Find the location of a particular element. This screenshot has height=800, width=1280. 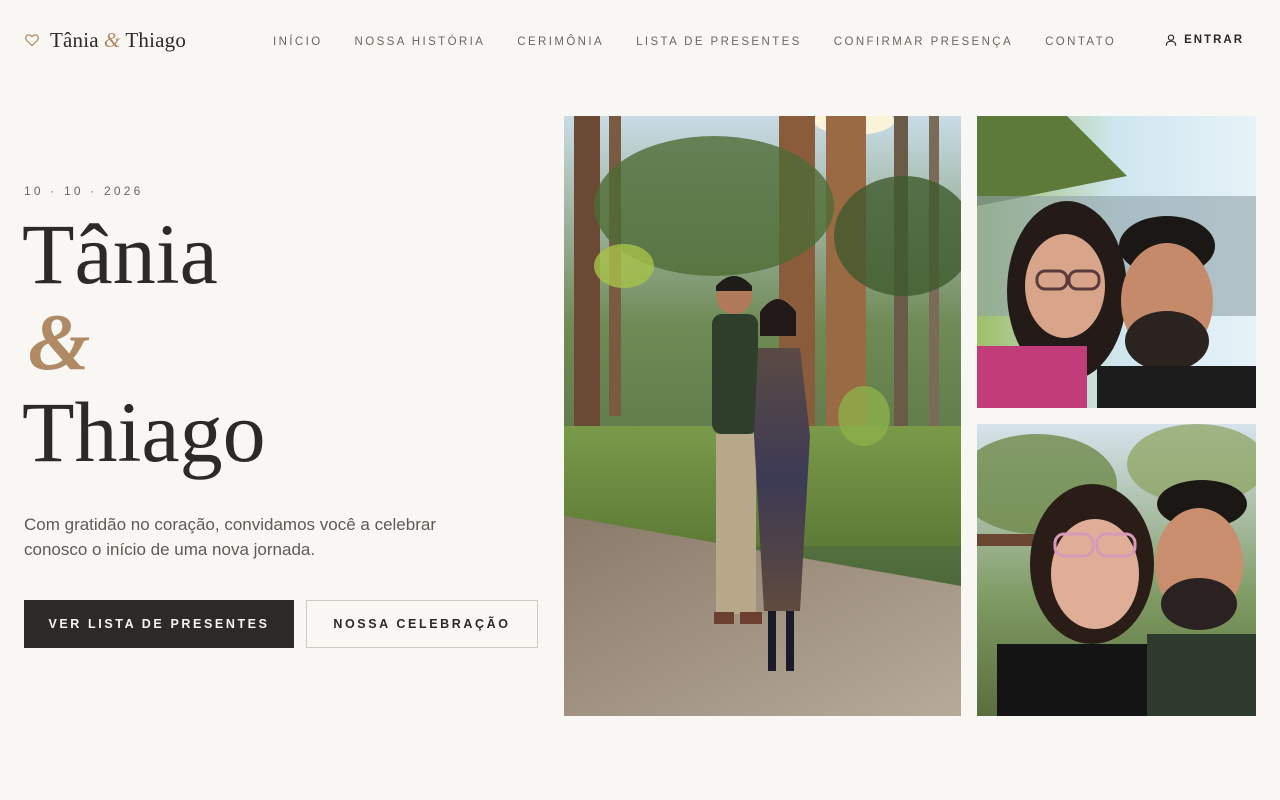

hero-name-first: Tânia is located at coordinates (120, 254).